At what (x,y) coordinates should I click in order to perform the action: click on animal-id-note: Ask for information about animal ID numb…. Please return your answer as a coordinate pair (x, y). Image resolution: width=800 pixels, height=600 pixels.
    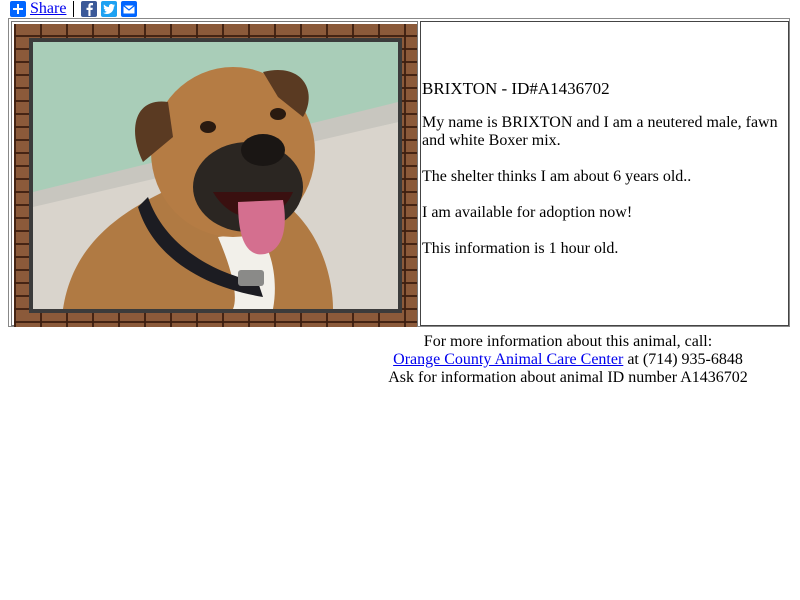
    Looking at the image, I should click on (568, 377).